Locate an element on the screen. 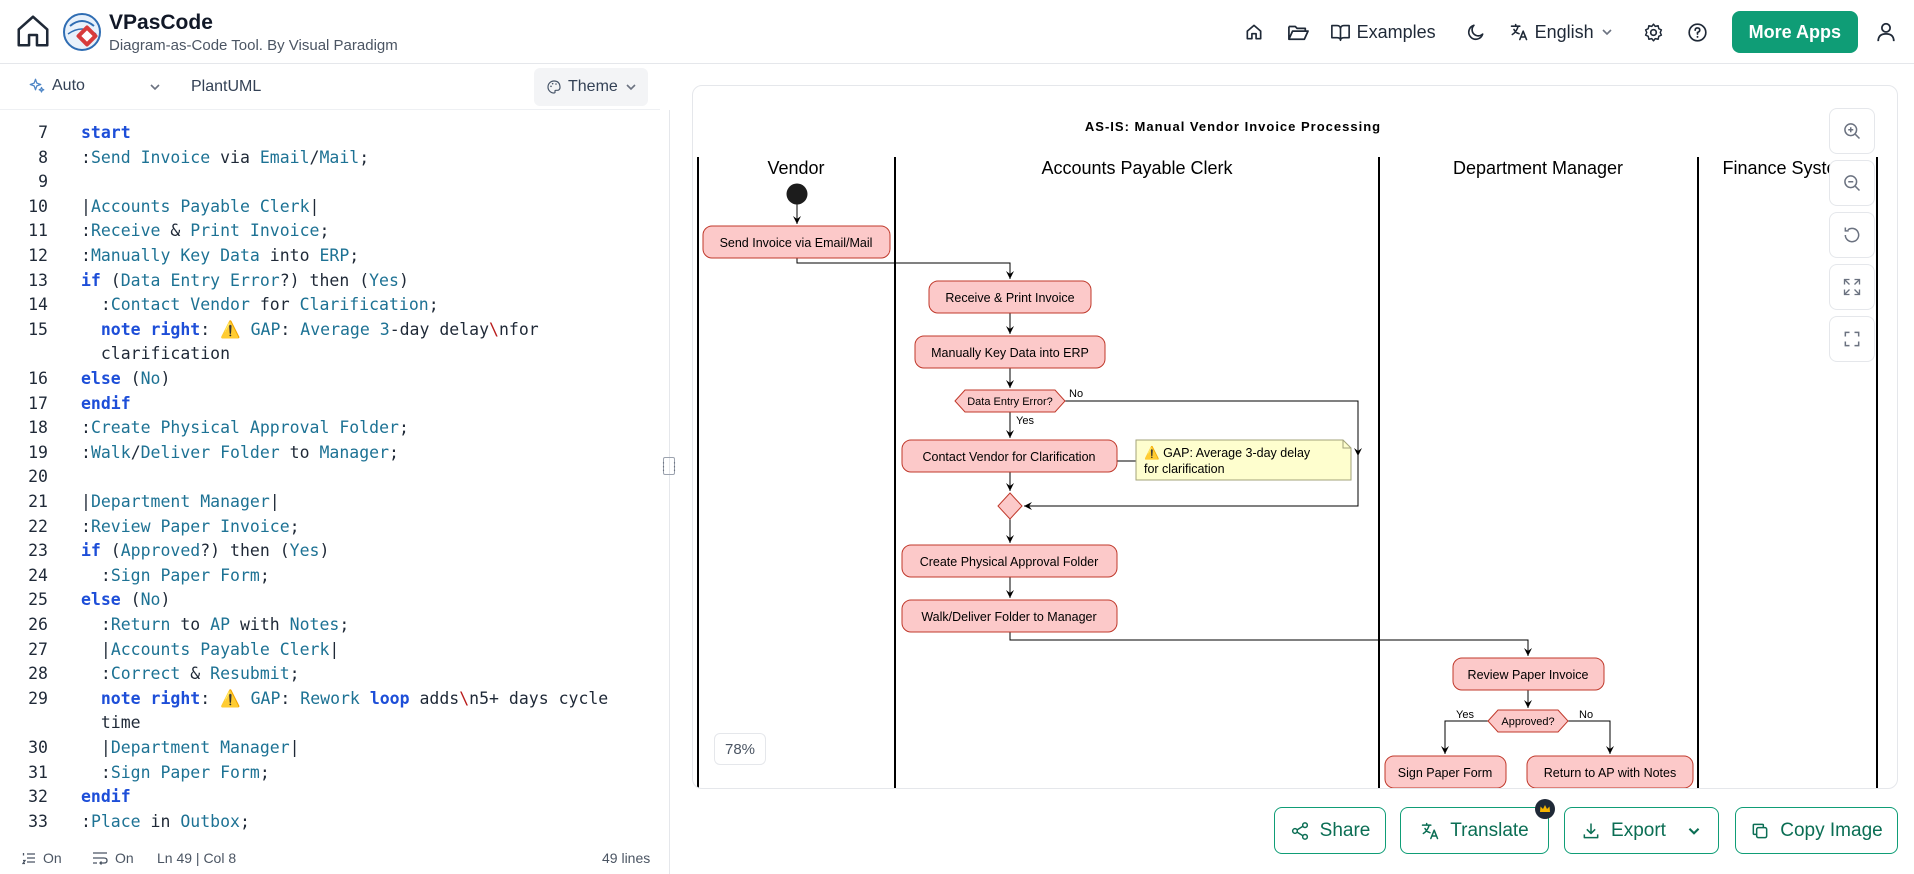 Image resolution: width=1914 pixels, height=874 pixels. code-line: :Review Paper Invoice; is located at coordinates (190, 526).